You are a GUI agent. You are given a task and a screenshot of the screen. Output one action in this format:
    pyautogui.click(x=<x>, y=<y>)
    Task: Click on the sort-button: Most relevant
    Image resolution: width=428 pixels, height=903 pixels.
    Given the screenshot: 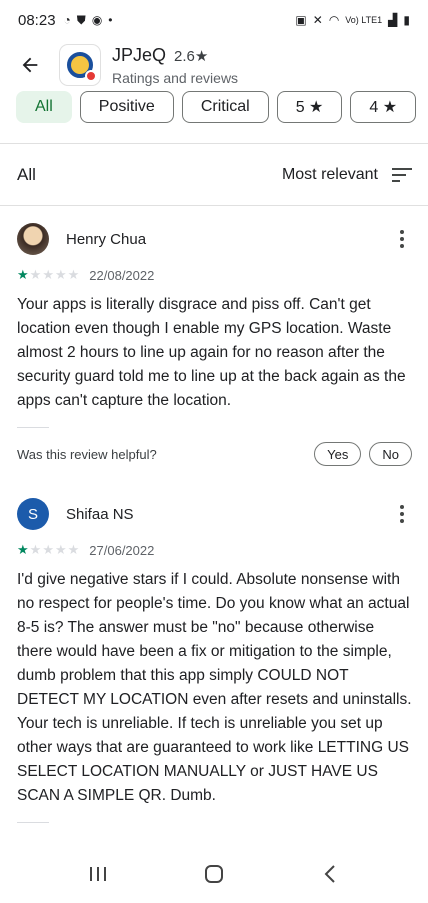 What is the action you would take?
    pyautogui.click(x=347, y=175)
    